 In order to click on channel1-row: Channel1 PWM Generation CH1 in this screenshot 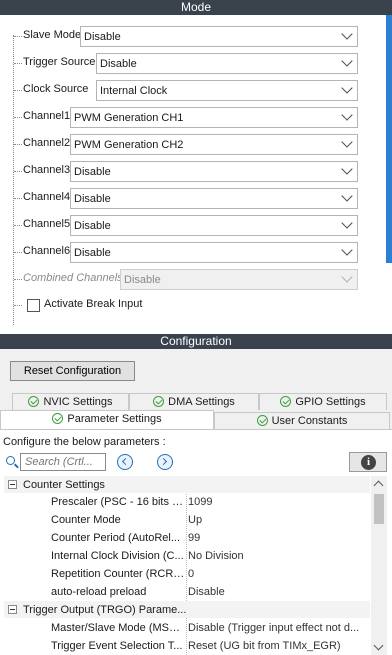, I will do `click(190, 117)`.